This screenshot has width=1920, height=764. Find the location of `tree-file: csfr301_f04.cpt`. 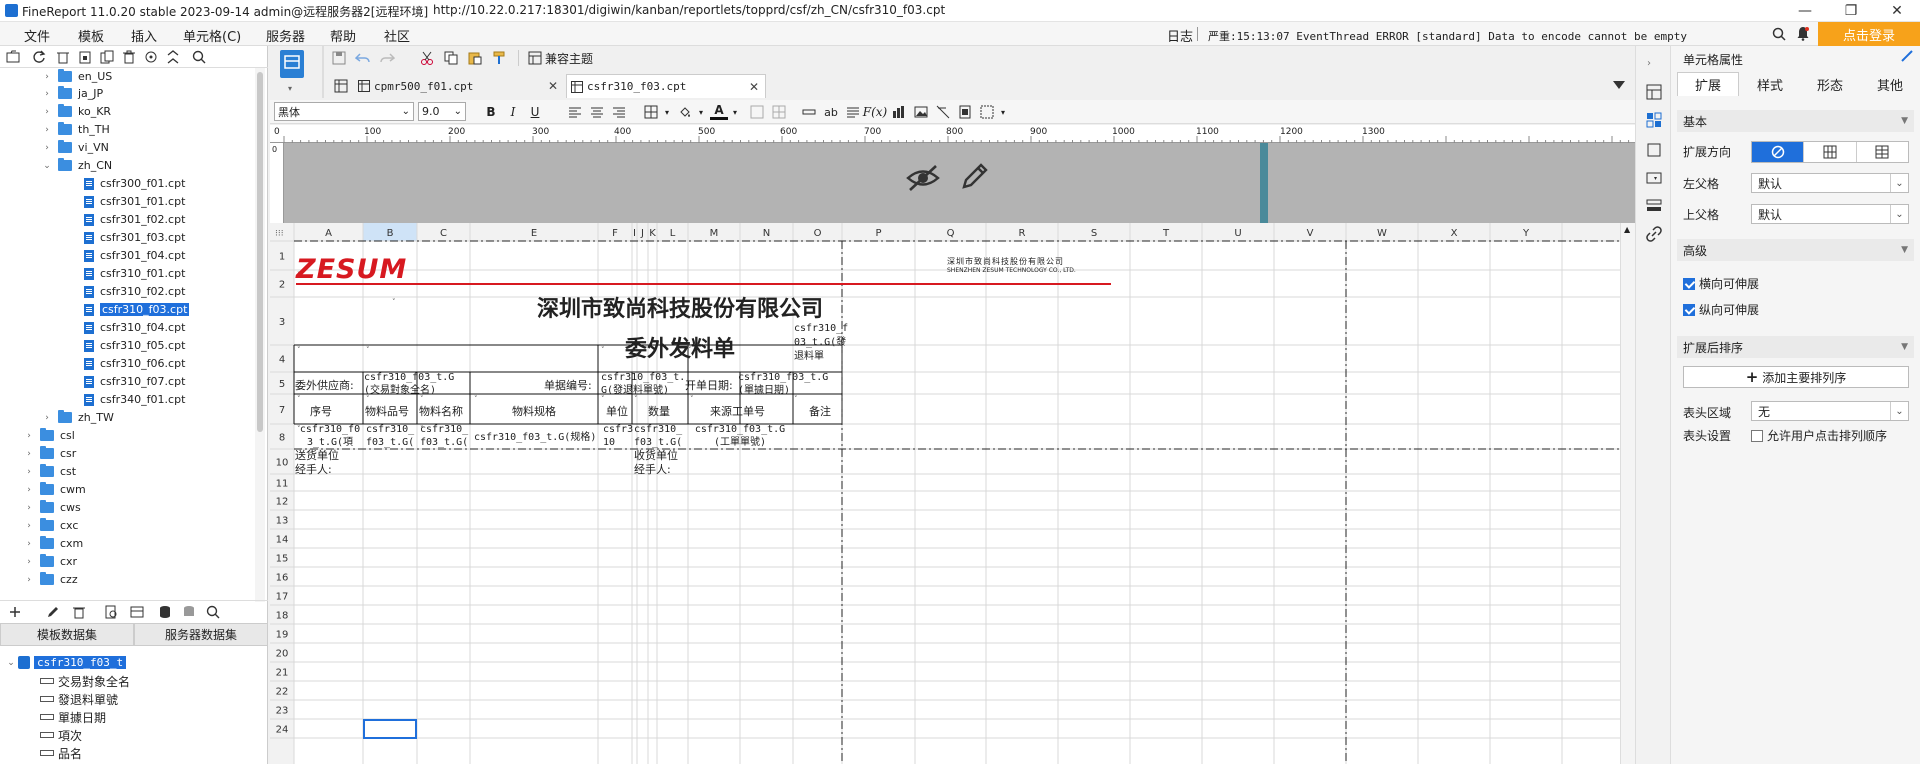

tree-file: csfr301_f04.cpt is located at coordinates (134, 255).